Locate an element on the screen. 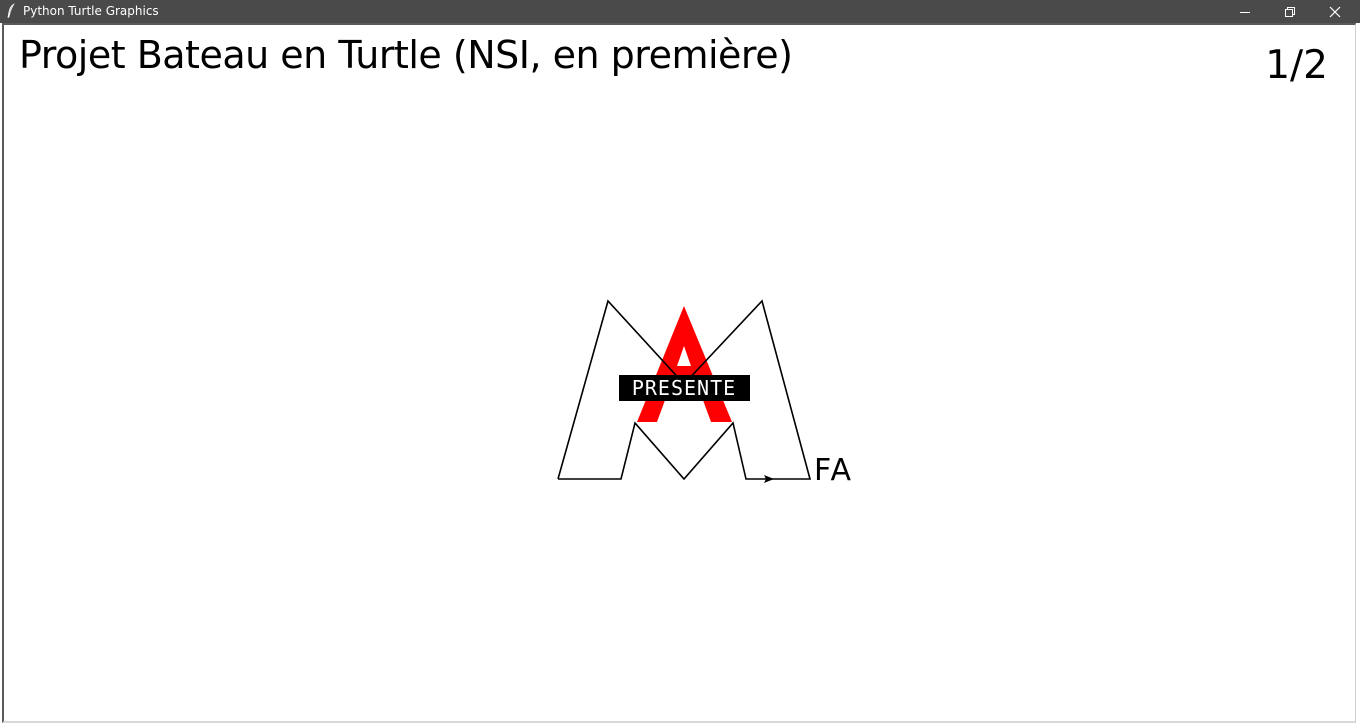  letter-a-shape is located at coordinates (684, 364).